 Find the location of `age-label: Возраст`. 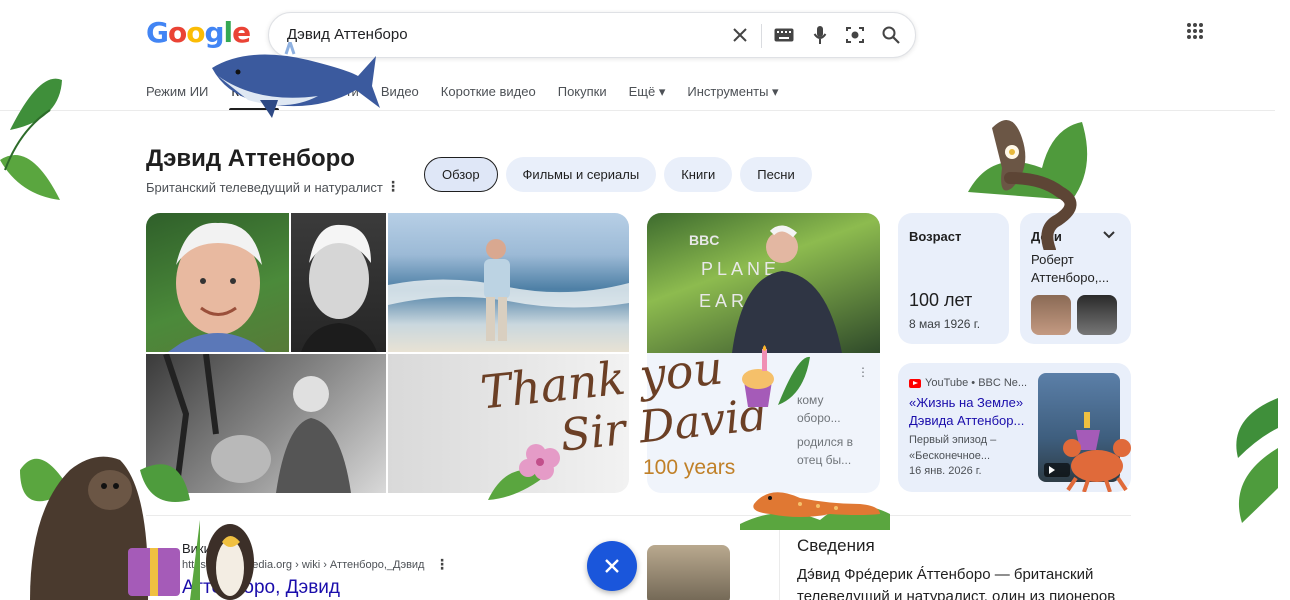

age-label: Возраст is located at coordinates (935, 236).